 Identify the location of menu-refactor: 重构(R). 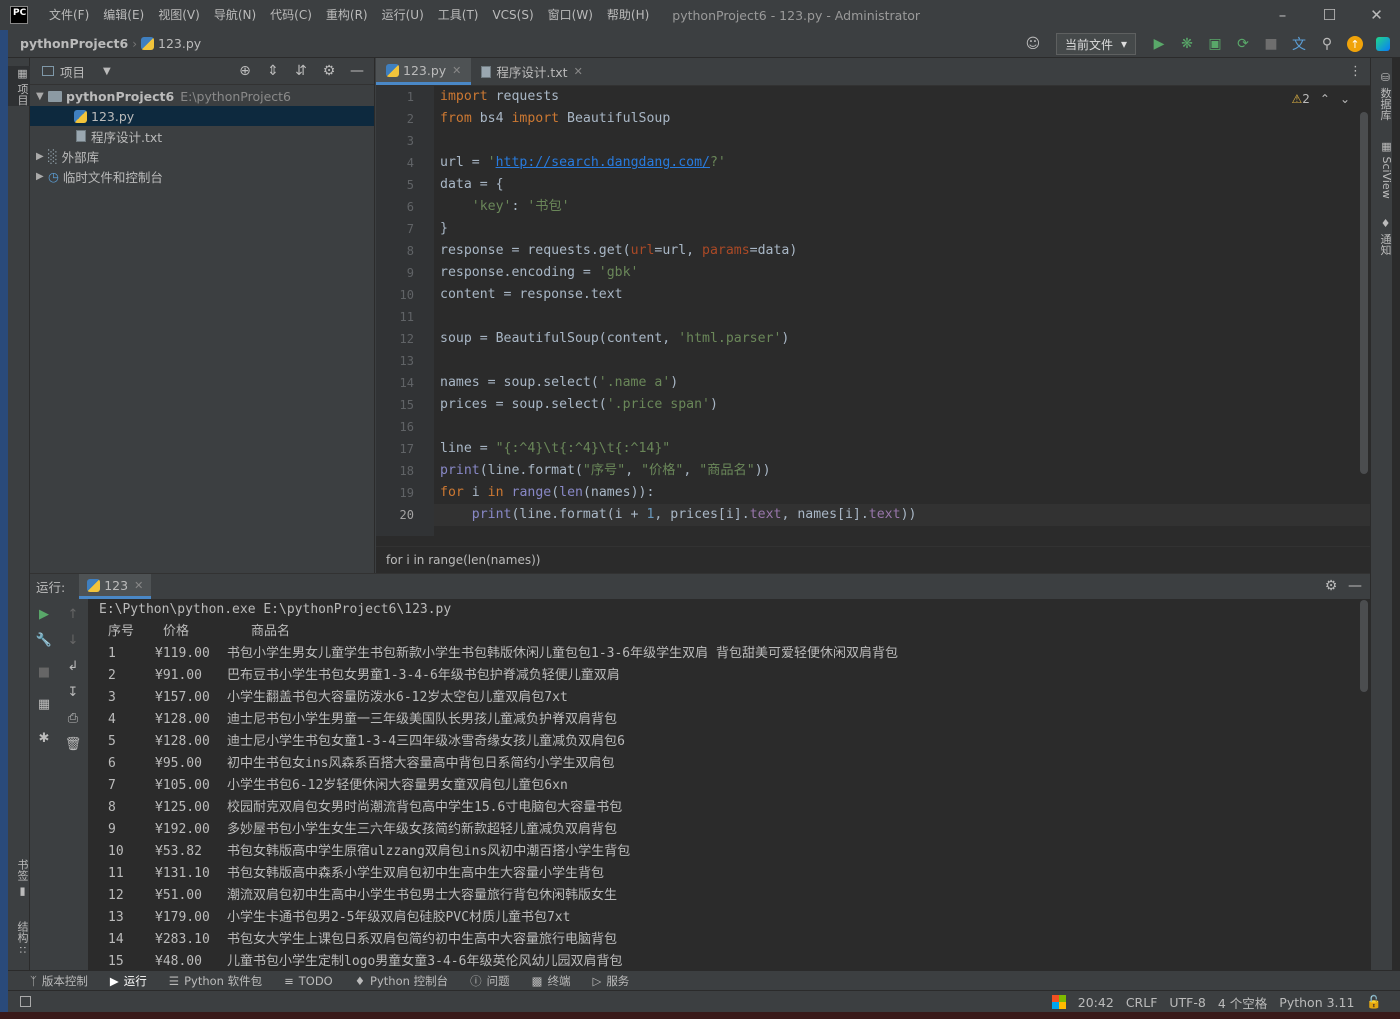
(347, 15).